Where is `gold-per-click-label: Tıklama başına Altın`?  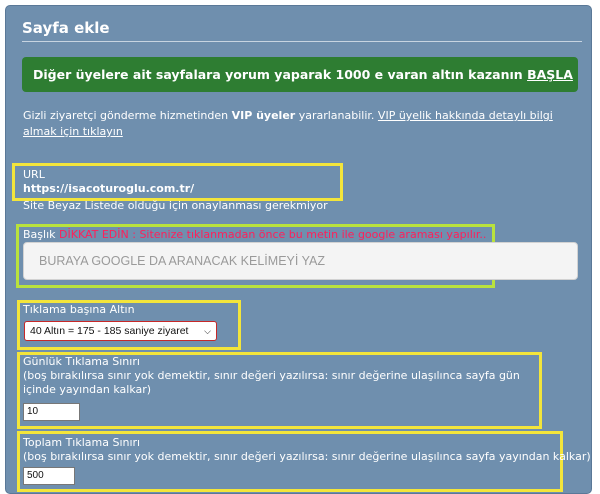 gold-per-click-label: Tıklama başına Altın is located at coordinates (79, 309).